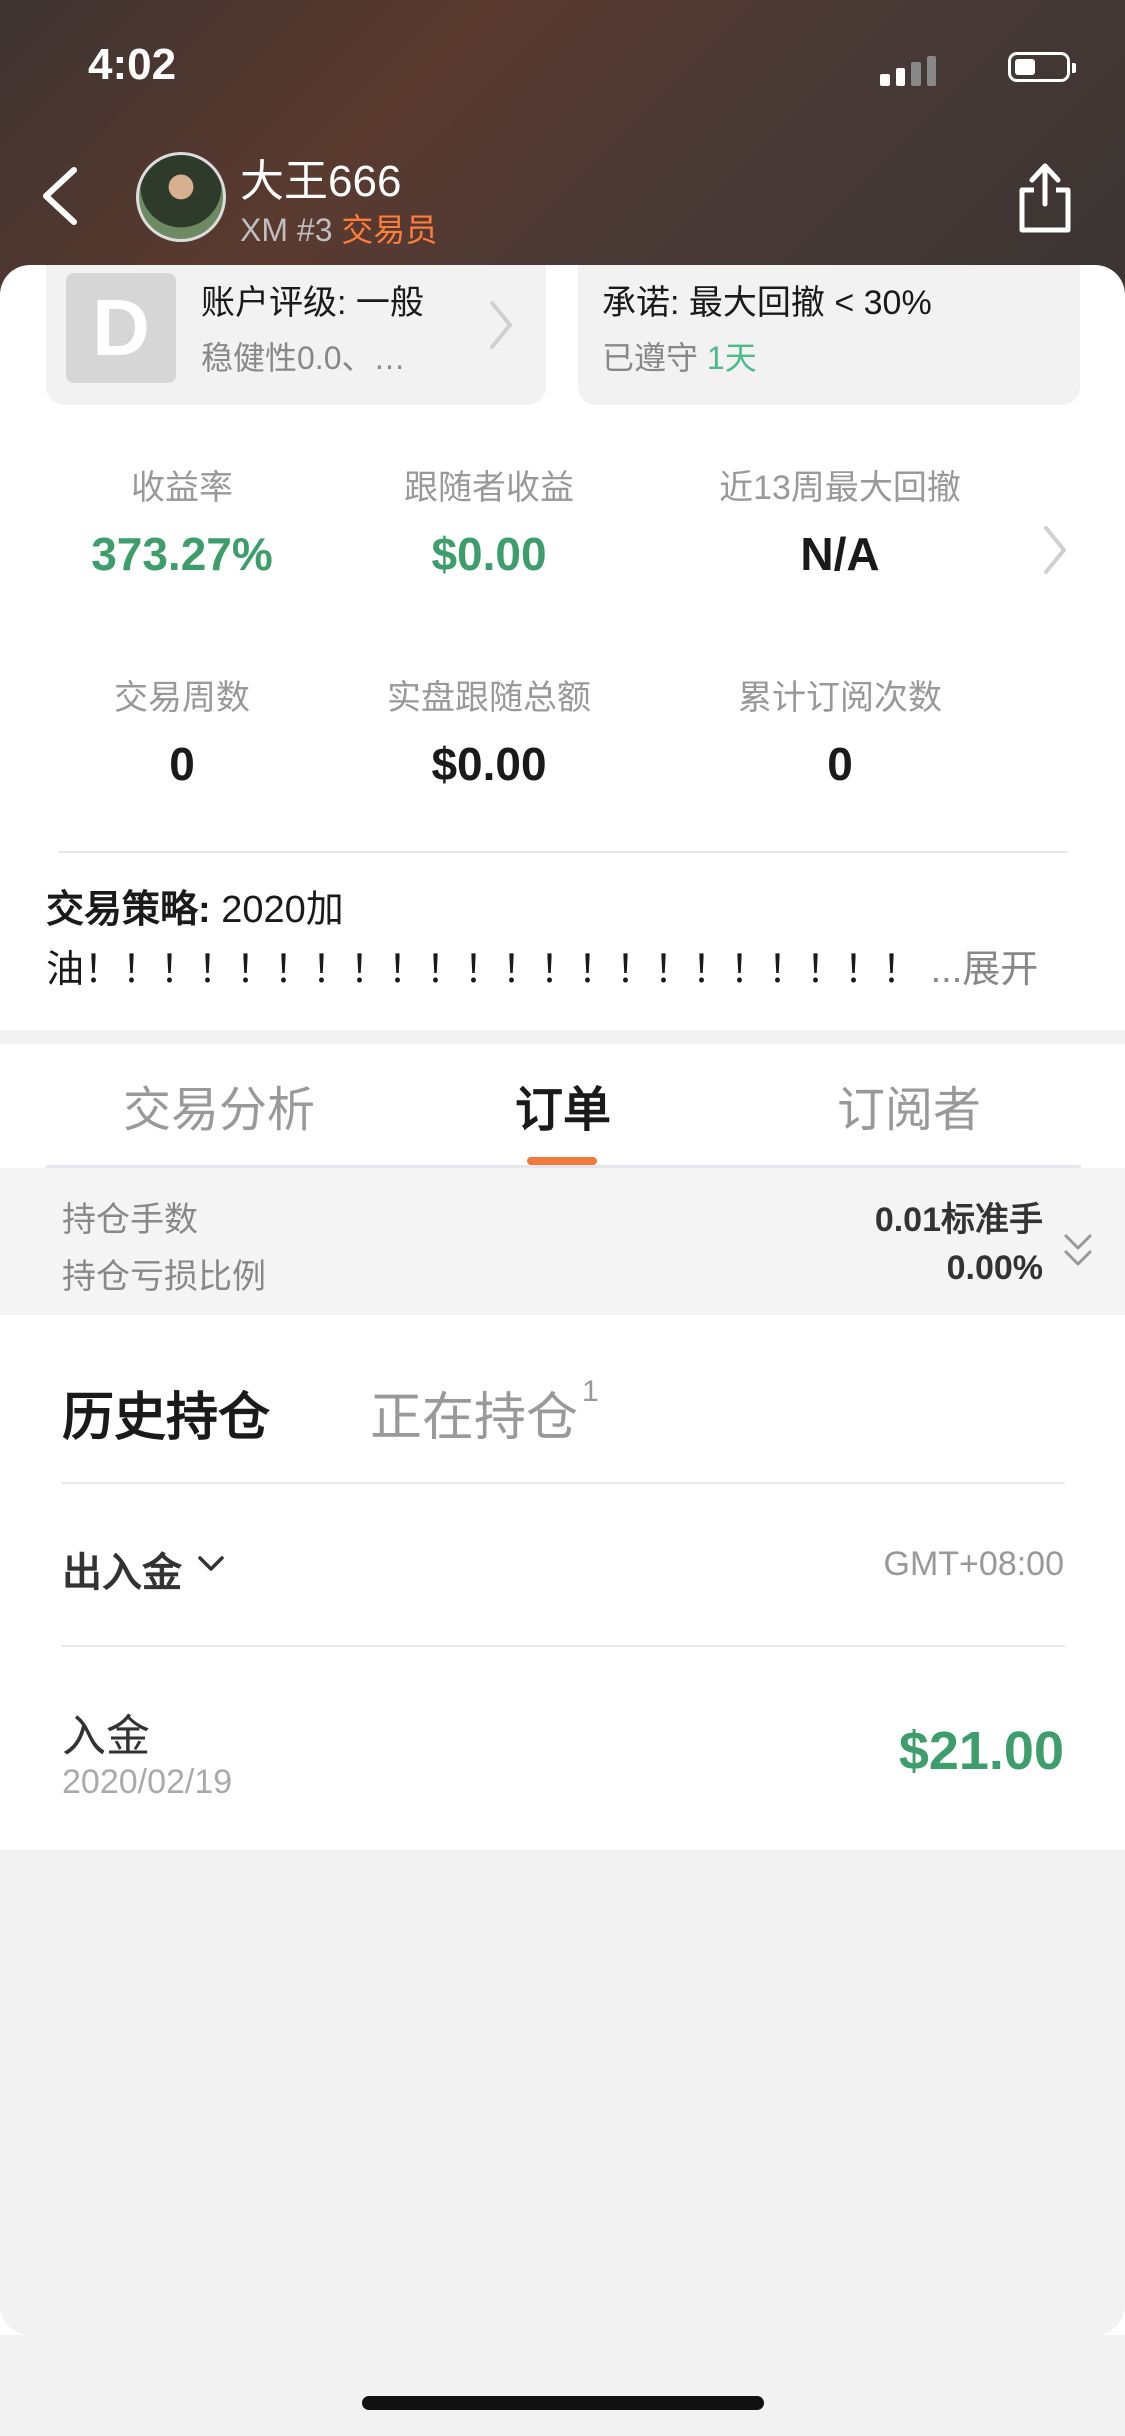  I want to click on stat-value: 373.27%, so click(182, 554).